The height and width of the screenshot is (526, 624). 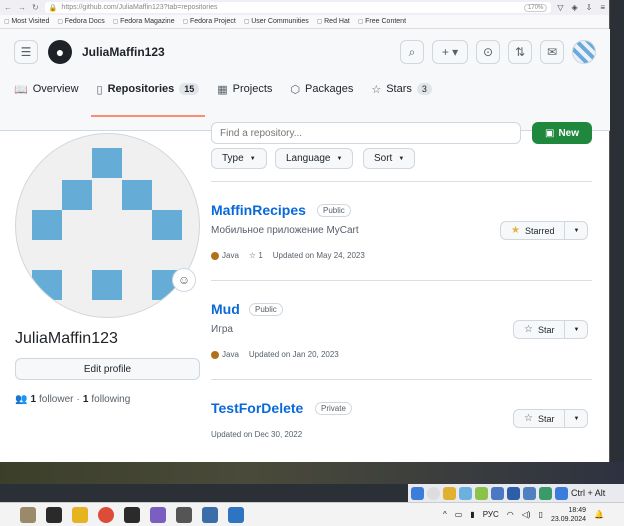 I want to click on smiley-icon: ☺, so click(x=184, y=280).